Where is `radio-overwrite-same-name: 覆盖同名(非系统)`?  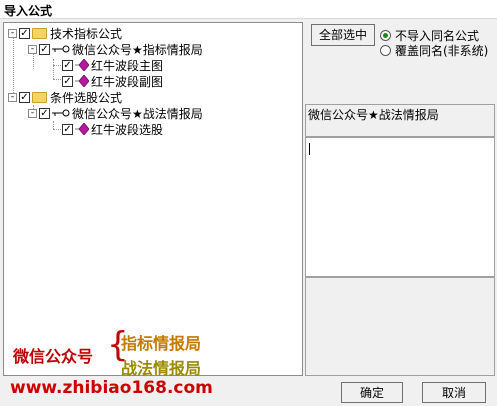
radio-overwrite-same-name: 覆盖同名(非系统) is located at coordinates (434, 50).